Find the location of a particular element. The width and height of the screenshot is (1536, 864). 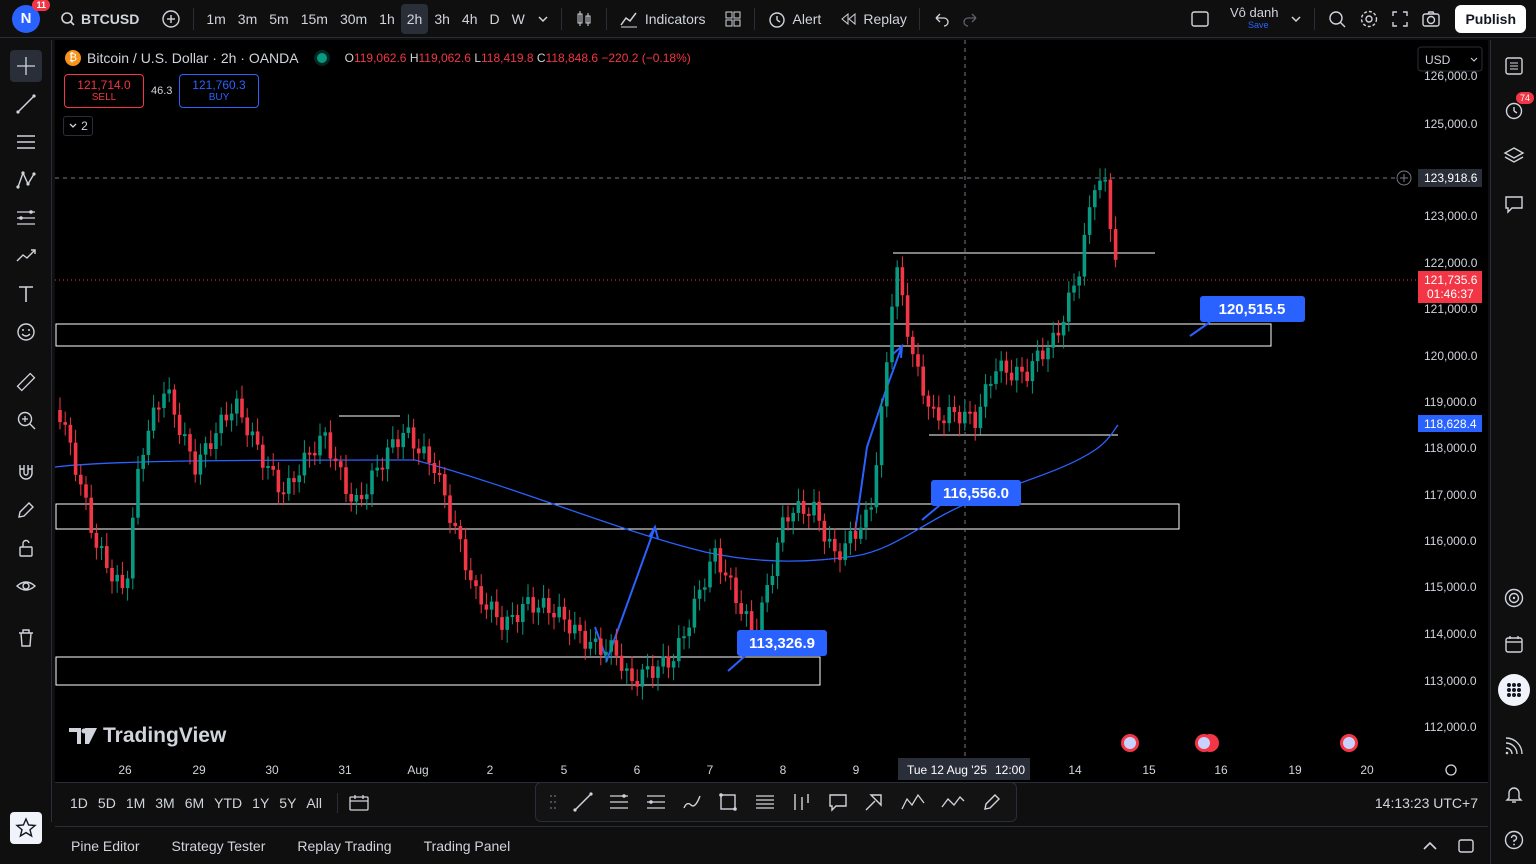

elliott-wave-icon is located at coordinates (913, 802).